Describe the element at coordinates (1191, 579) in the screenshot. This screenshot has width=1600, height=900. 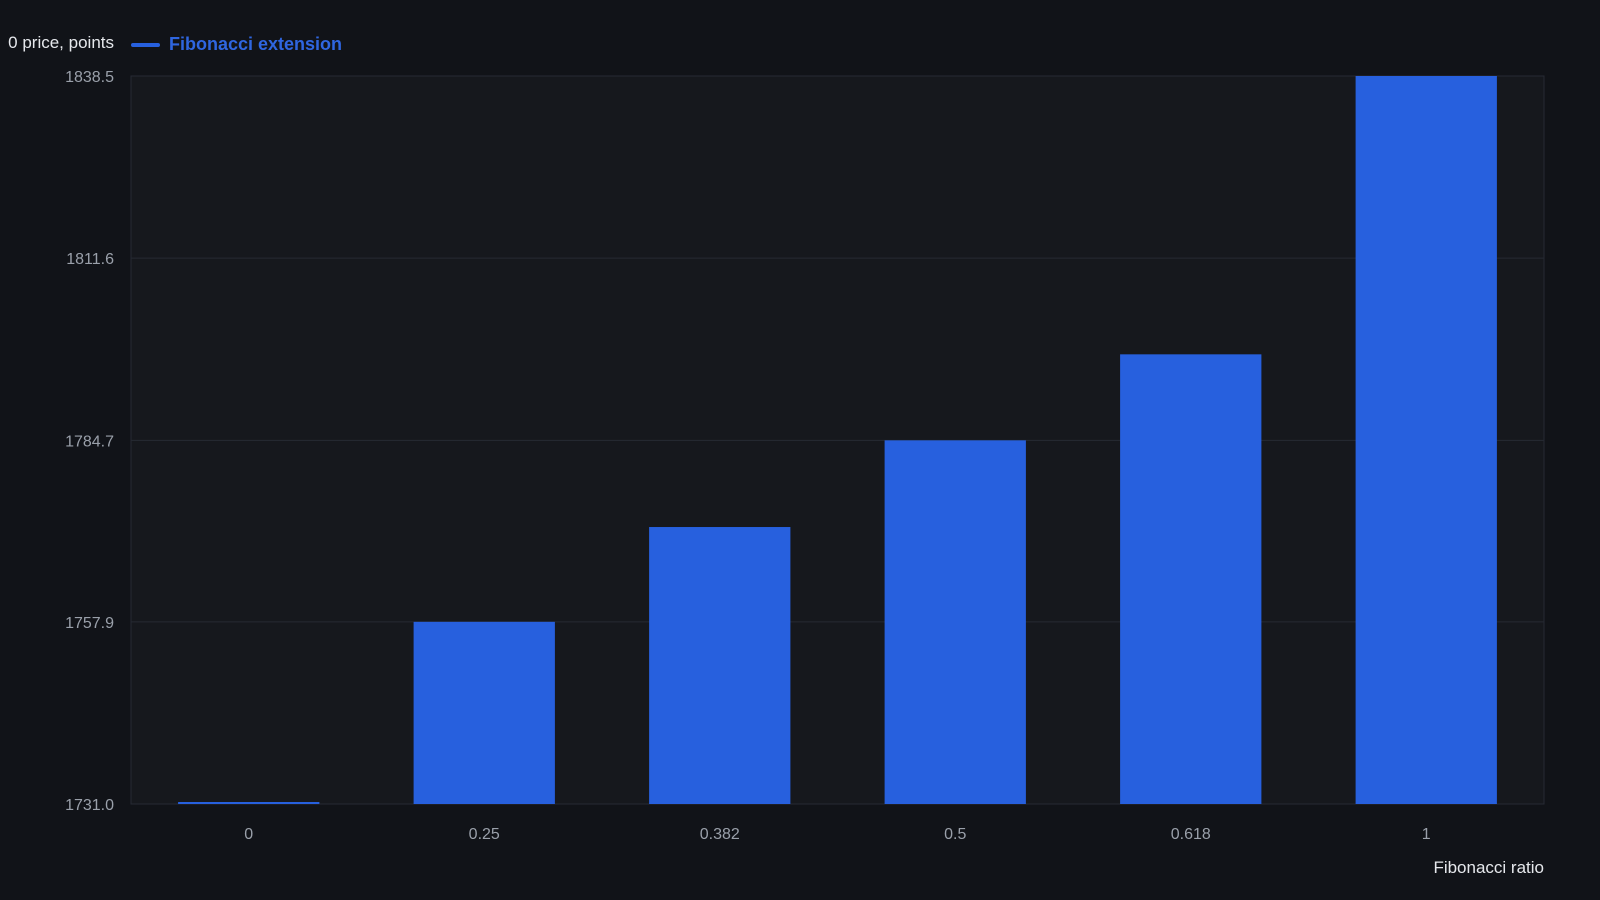
I see `bar-0.618` at that location.